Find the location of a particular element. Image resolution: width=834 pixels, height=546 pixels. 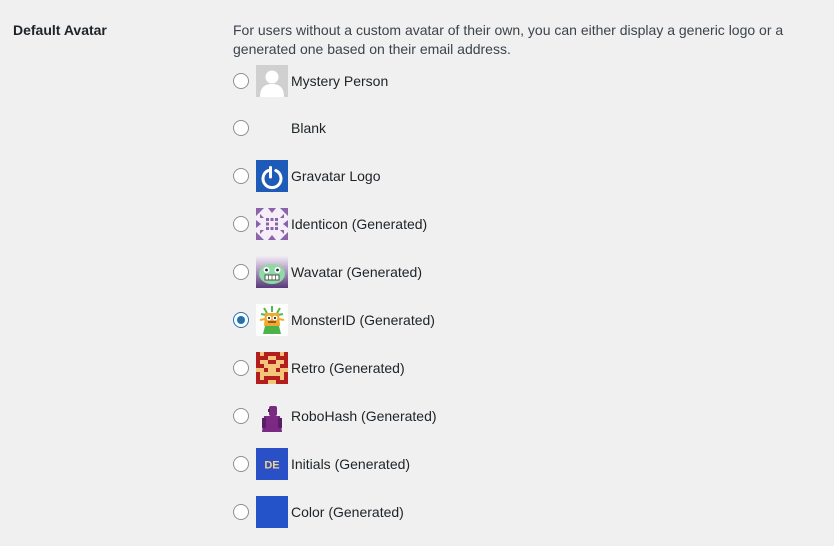

radio-wavatar is located at coordinates (241, 272).